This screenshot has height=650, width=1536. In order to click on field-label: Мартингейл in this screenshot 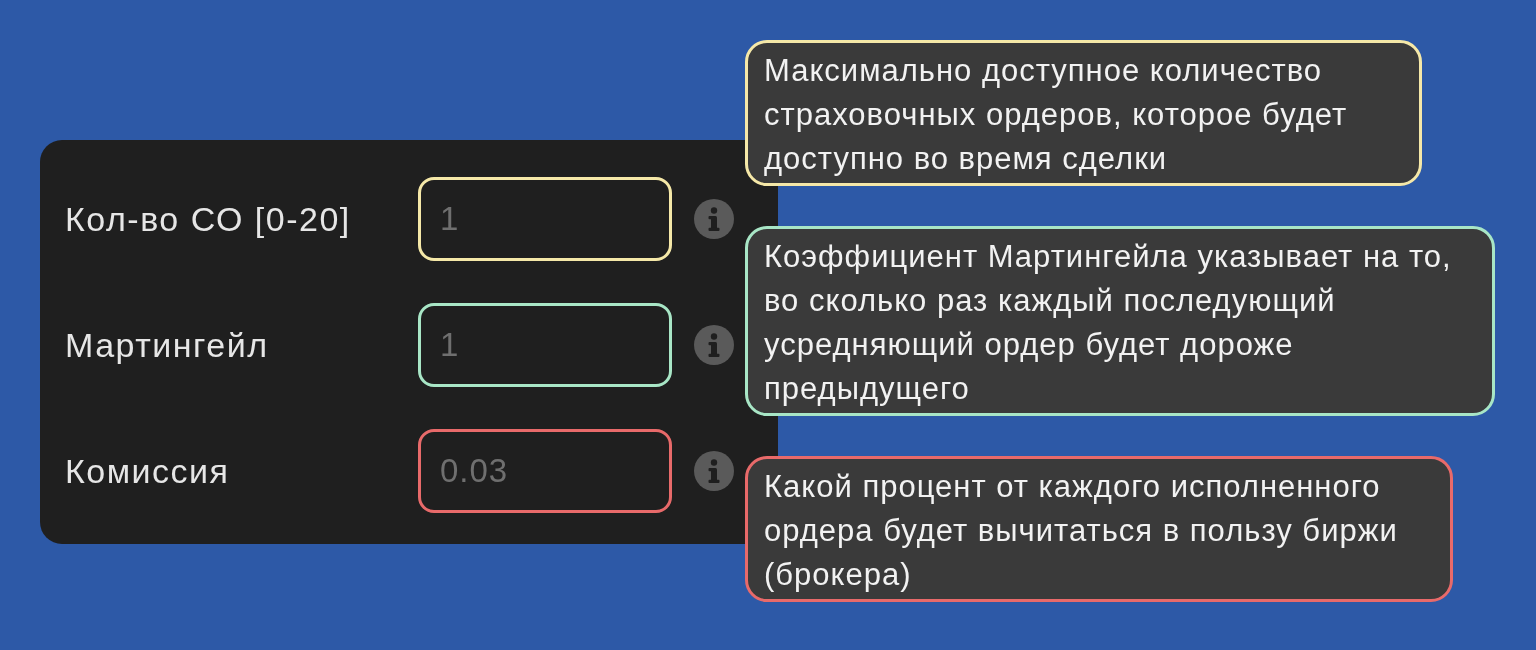, I will do `click(167, 345)`.